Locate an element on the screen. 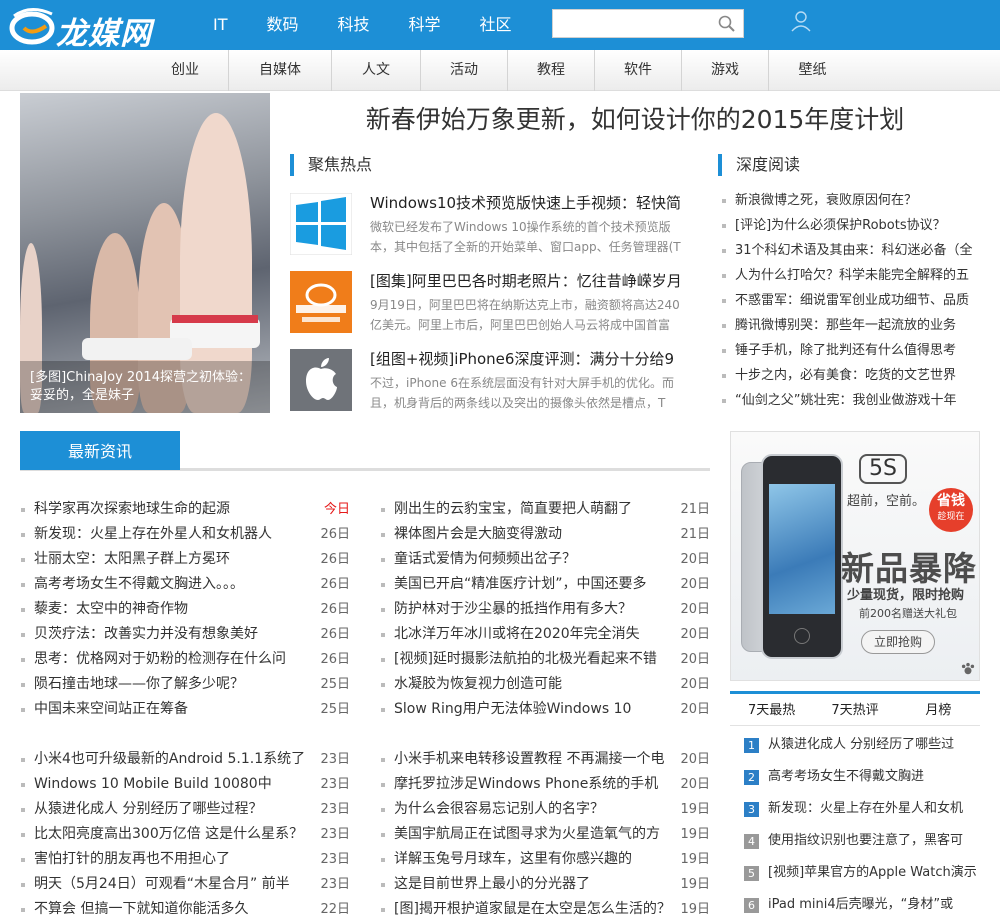 The width and height of the screenshot is (1000, 922). news-item: 童话式爱情为何频频出岔子？ 20日 is located at coordinates (545, 559).